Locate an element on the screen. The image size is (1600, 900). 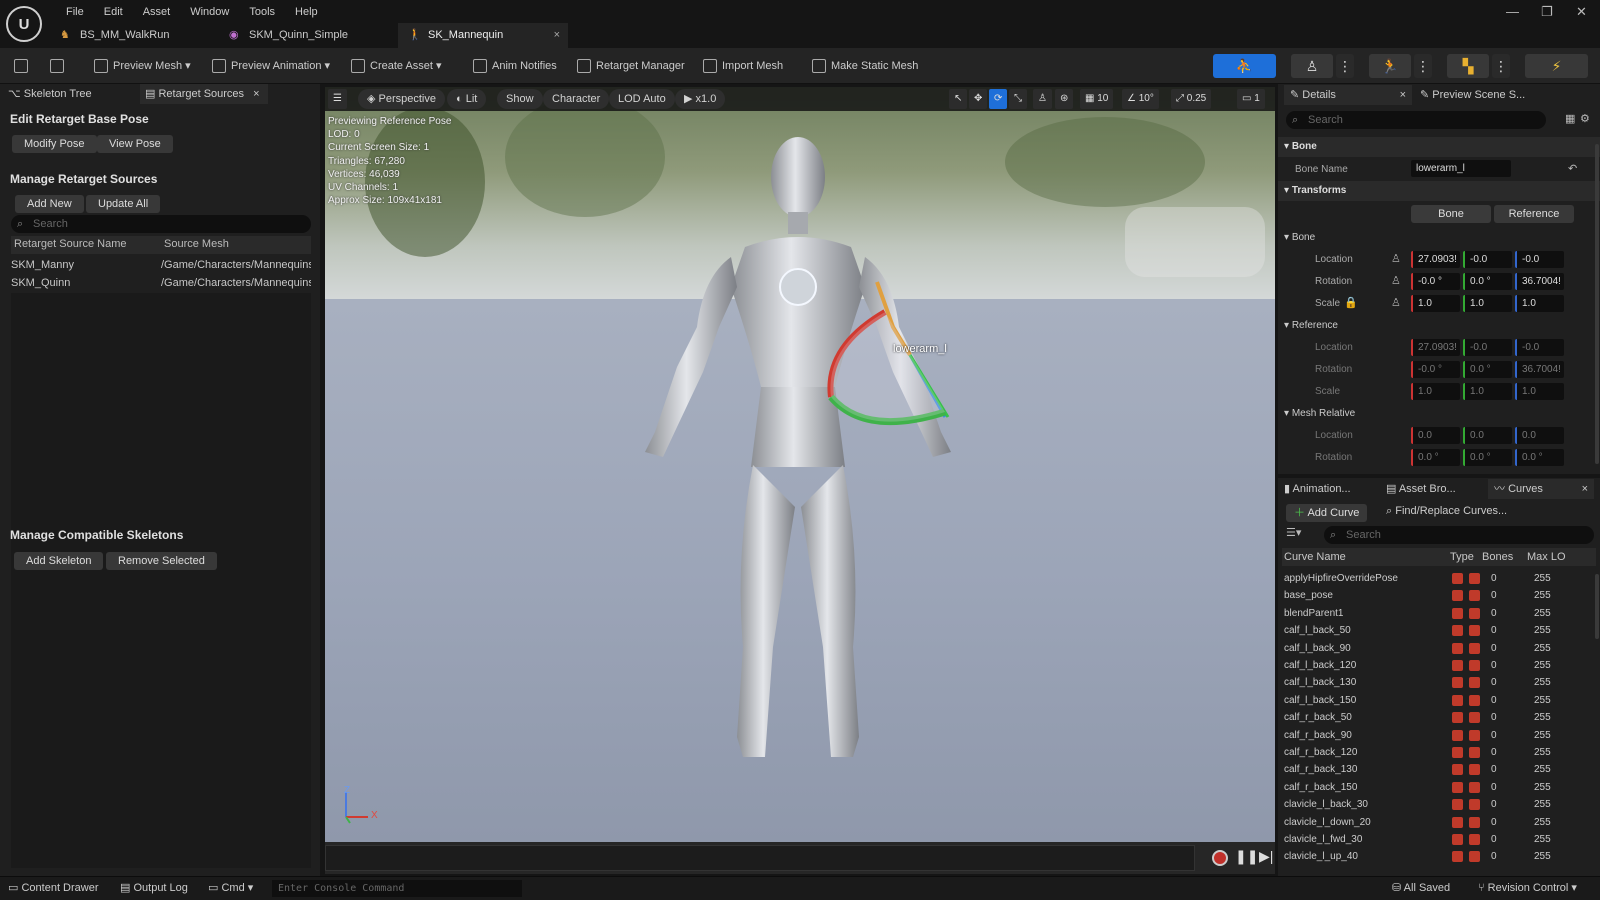
record-button is located at coordinates (1220, 858).